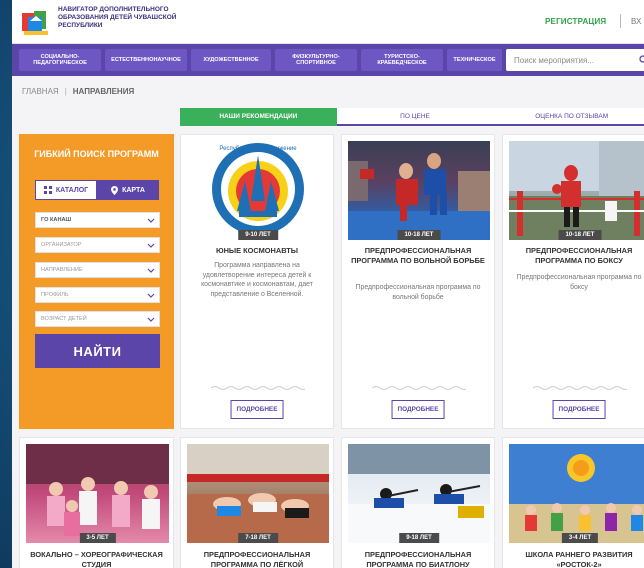  Describe the element at coordinates (419, 538) in the screenshot. I see `age-badge: 9-18 ЛЕТ` at that location.